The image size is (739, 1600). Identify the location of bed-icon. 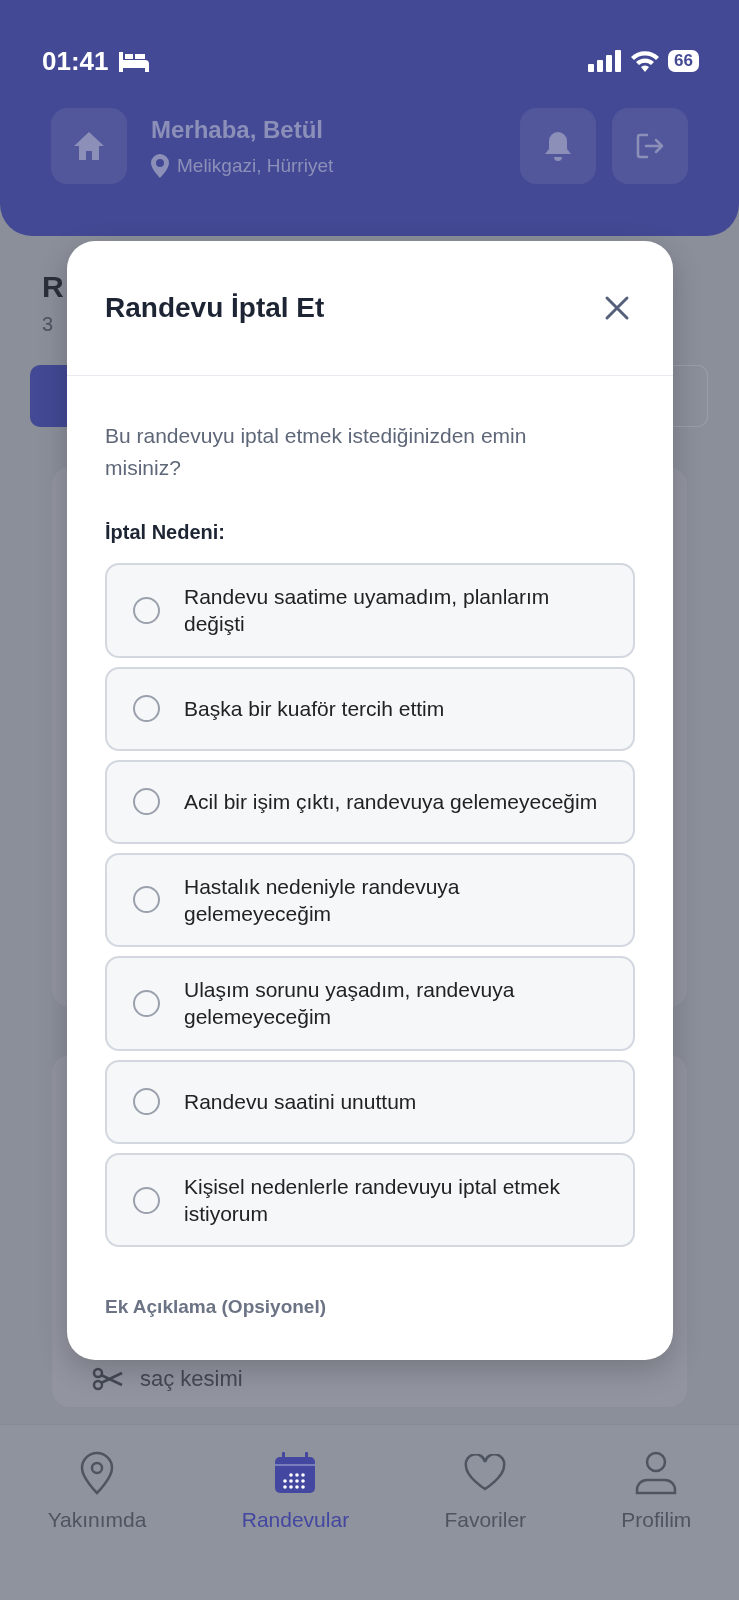
(133, 61).